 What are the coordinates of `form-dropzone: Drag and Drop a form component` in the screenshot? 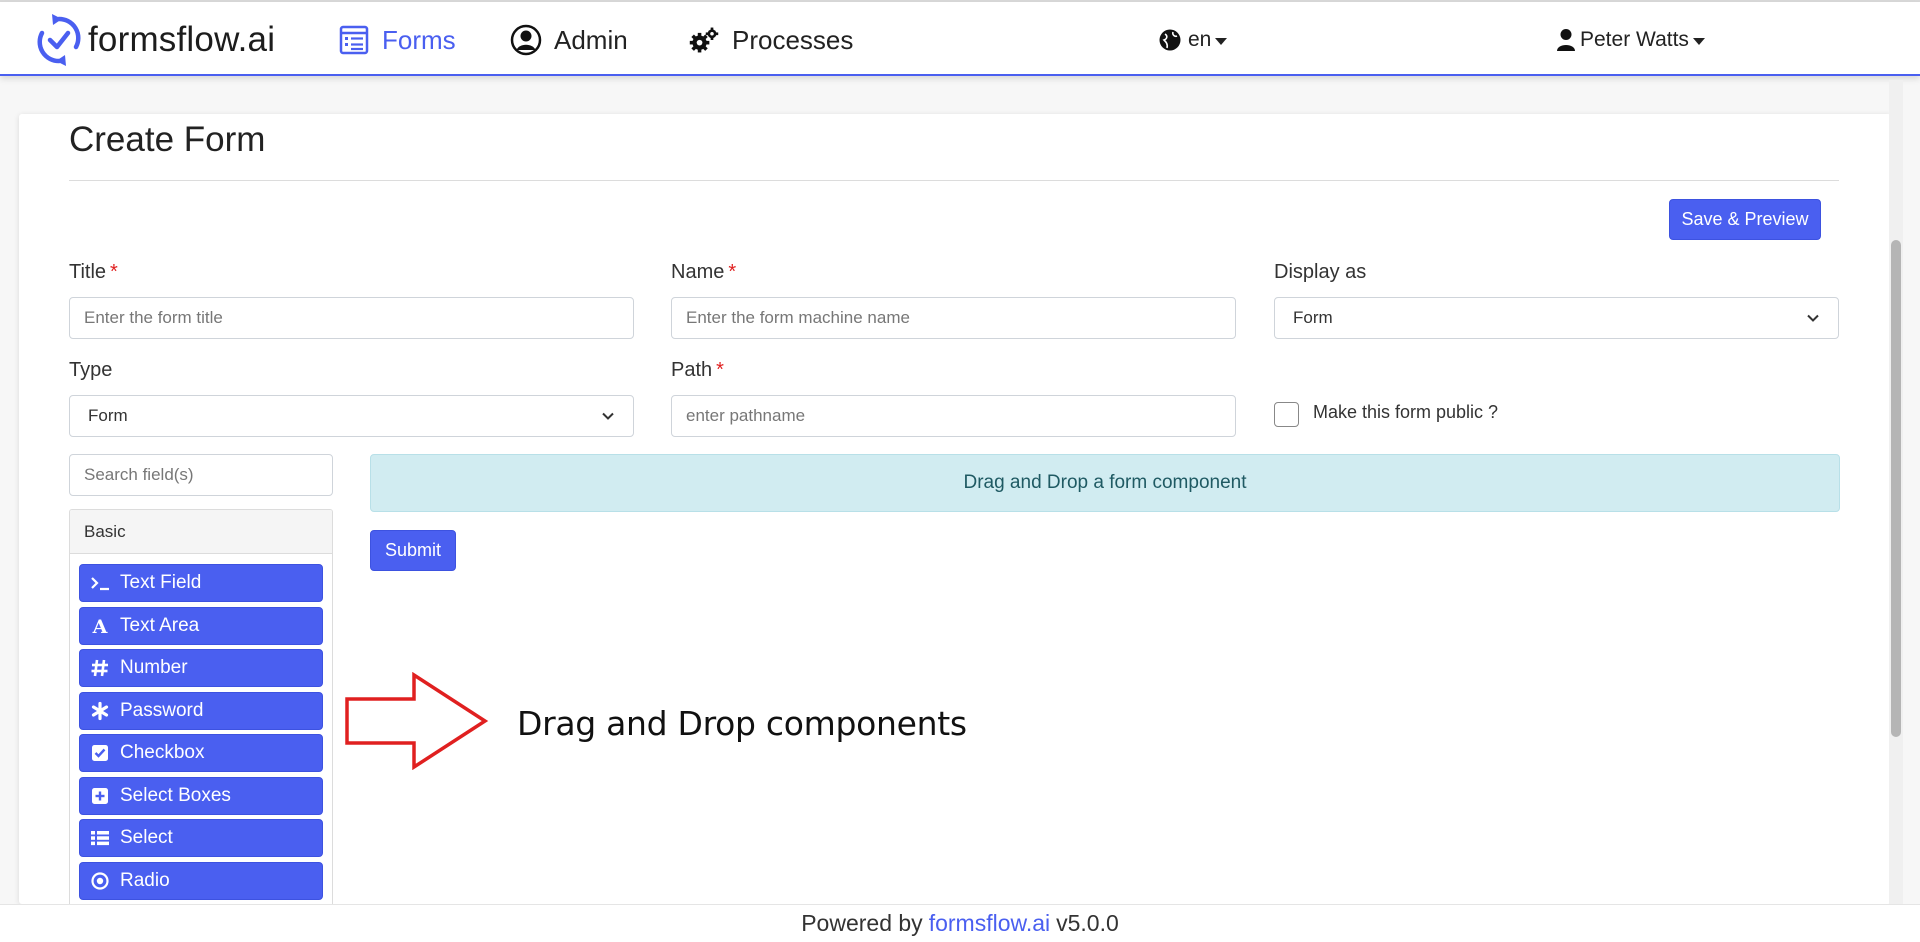 It's located at (1105, 483).